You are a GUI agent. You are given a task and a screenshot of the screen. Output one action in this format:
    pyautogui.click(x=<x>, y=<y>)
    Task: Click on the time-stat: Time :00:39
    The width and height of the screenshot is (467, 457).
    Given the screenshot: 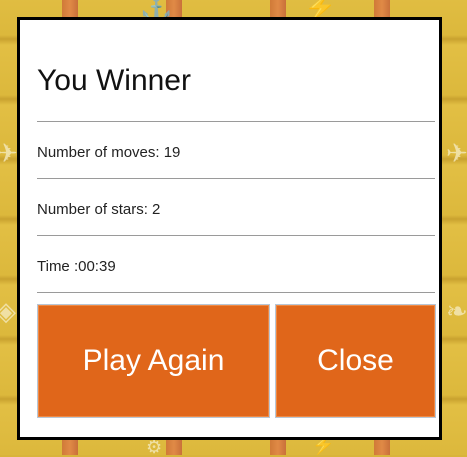 What is the action you would take?
    pyautogui.click(x=76, y=266)
    